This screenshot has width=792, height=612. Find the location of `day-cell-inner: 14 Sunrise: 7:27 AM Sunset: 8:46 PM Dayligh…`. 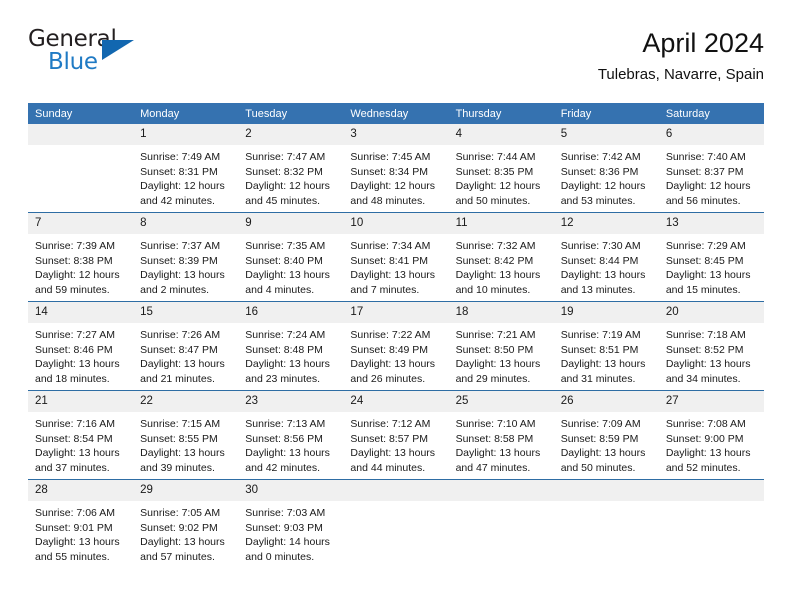

day-cell-inner: 14 Sunrise: 7:27 AM Sunset: 8:46 PM Dayligh… is located at coordinates (81, 346).